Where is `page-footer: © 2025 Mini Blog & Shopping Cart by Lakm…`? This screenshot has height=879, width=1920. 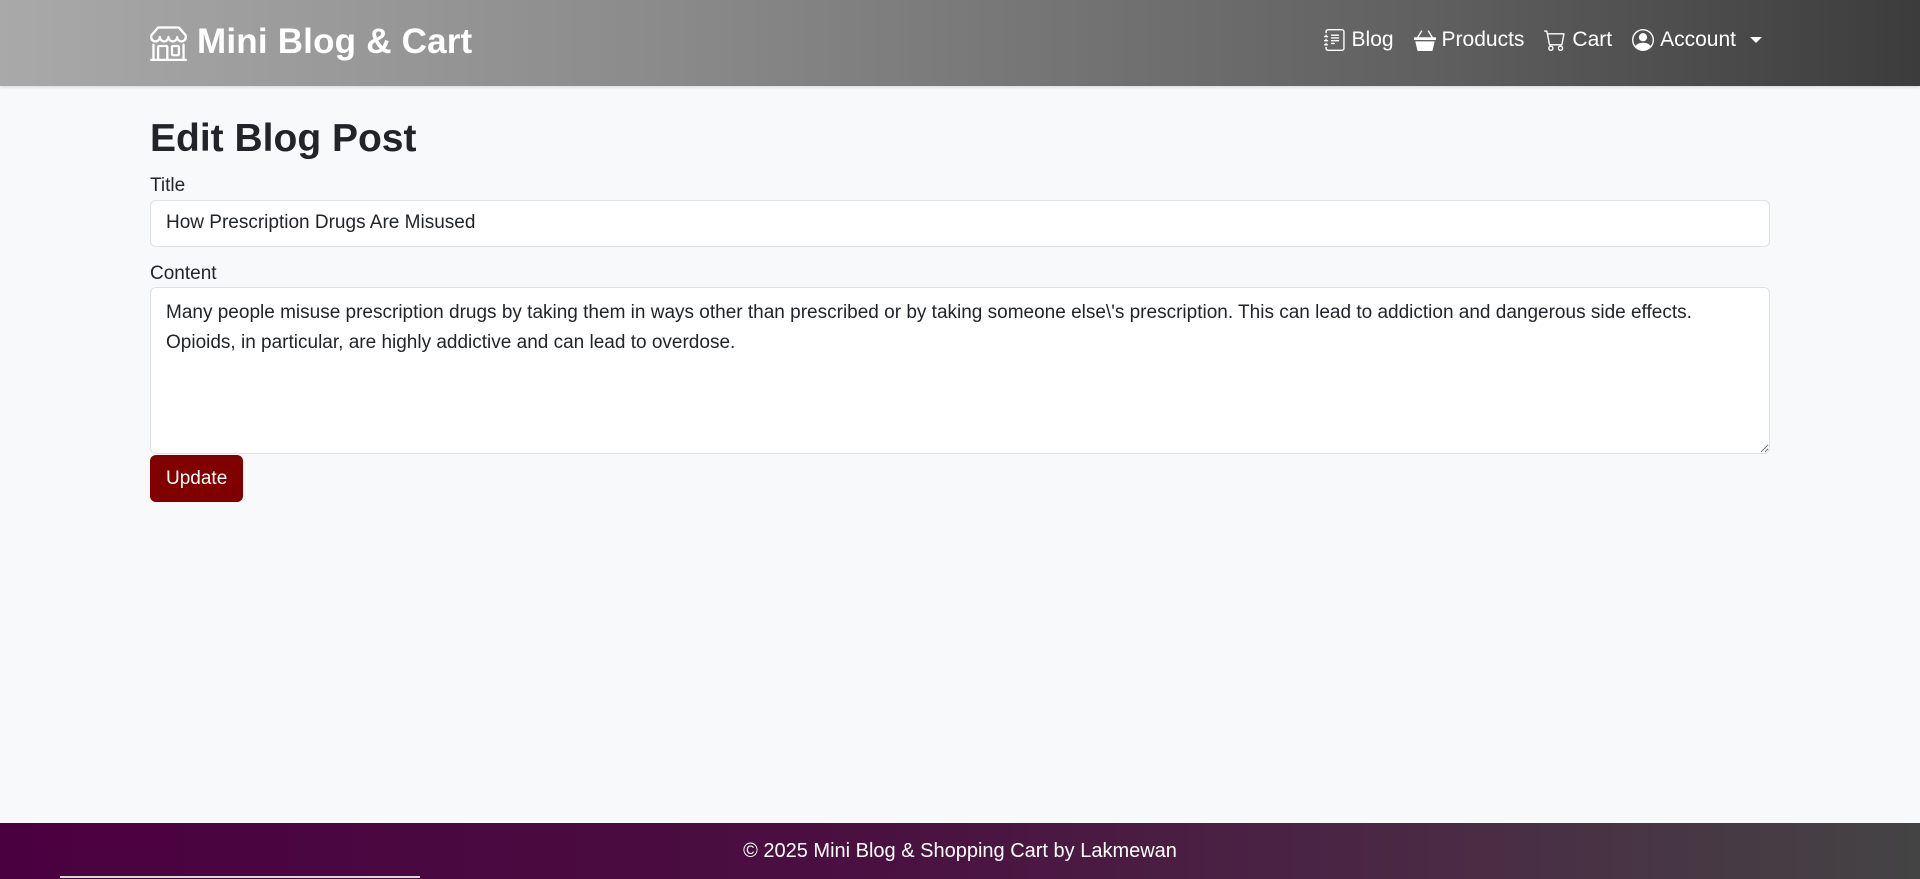 page-footer: © 2025 Mini Blog & Shopping Cart by Lakm… is located at coordinates (960, 851).